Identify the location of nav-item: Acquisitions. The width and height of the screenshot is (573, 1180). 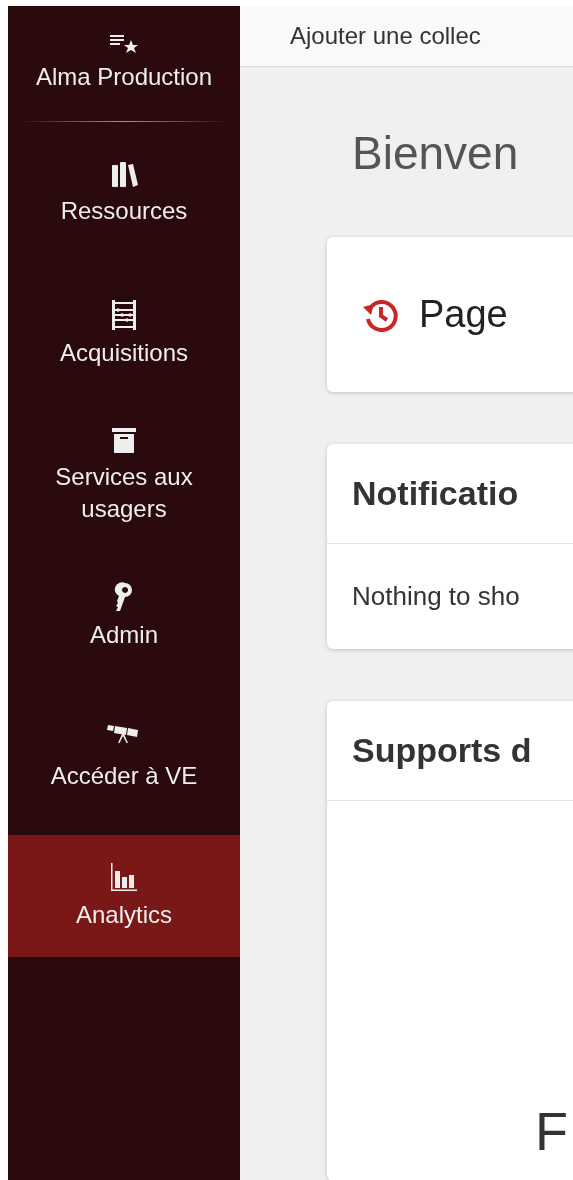
(124, 333).